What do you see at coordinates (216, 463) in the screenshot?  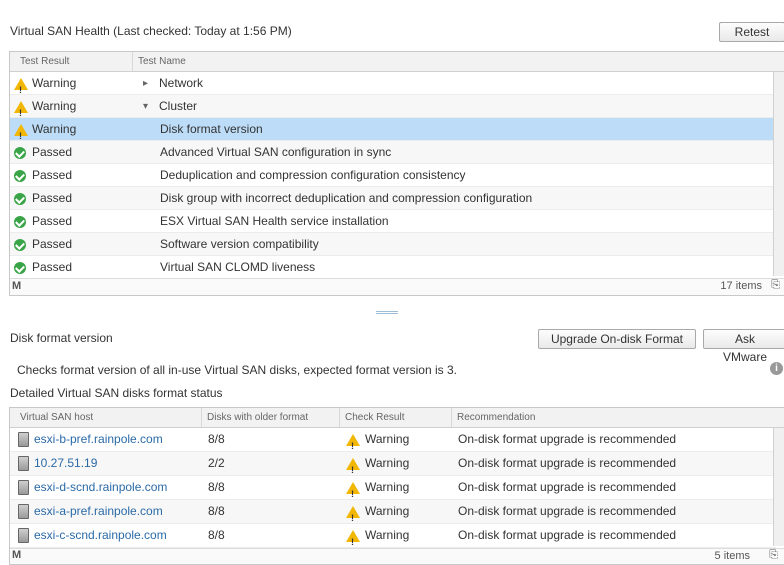 I see `disks-older-format-value: 2/2` at bounding box center [216, 463].